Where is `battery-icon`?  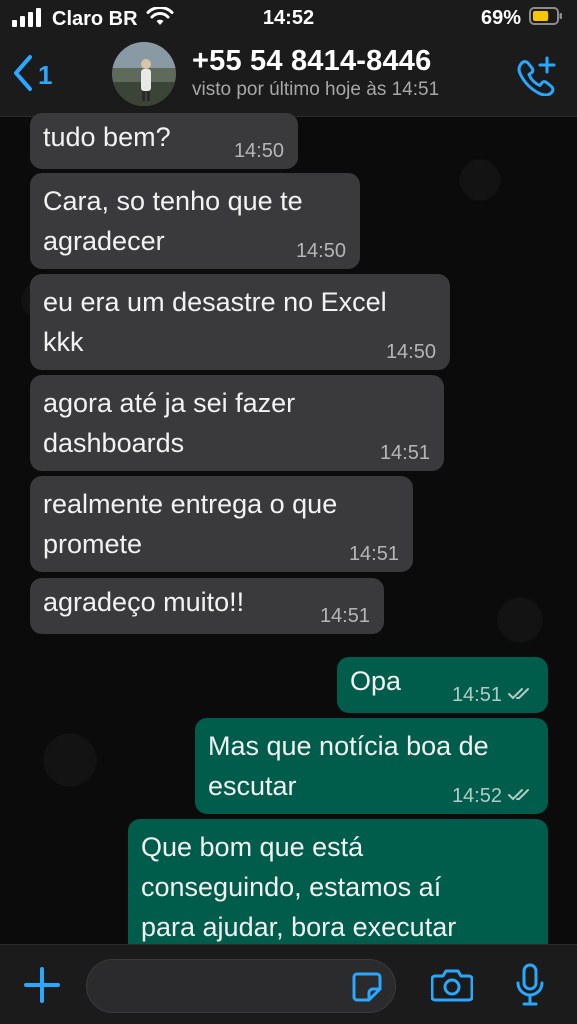
battery-icon is located at coordinates (546, 18).